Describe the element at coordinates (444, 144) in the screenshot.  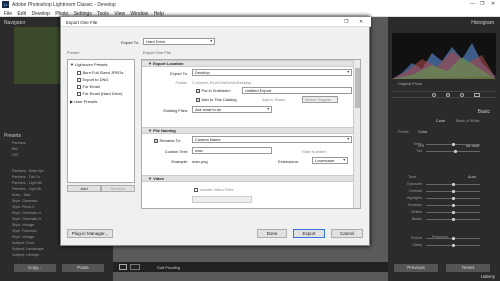
I see `slider-temp: Temp` at that location.